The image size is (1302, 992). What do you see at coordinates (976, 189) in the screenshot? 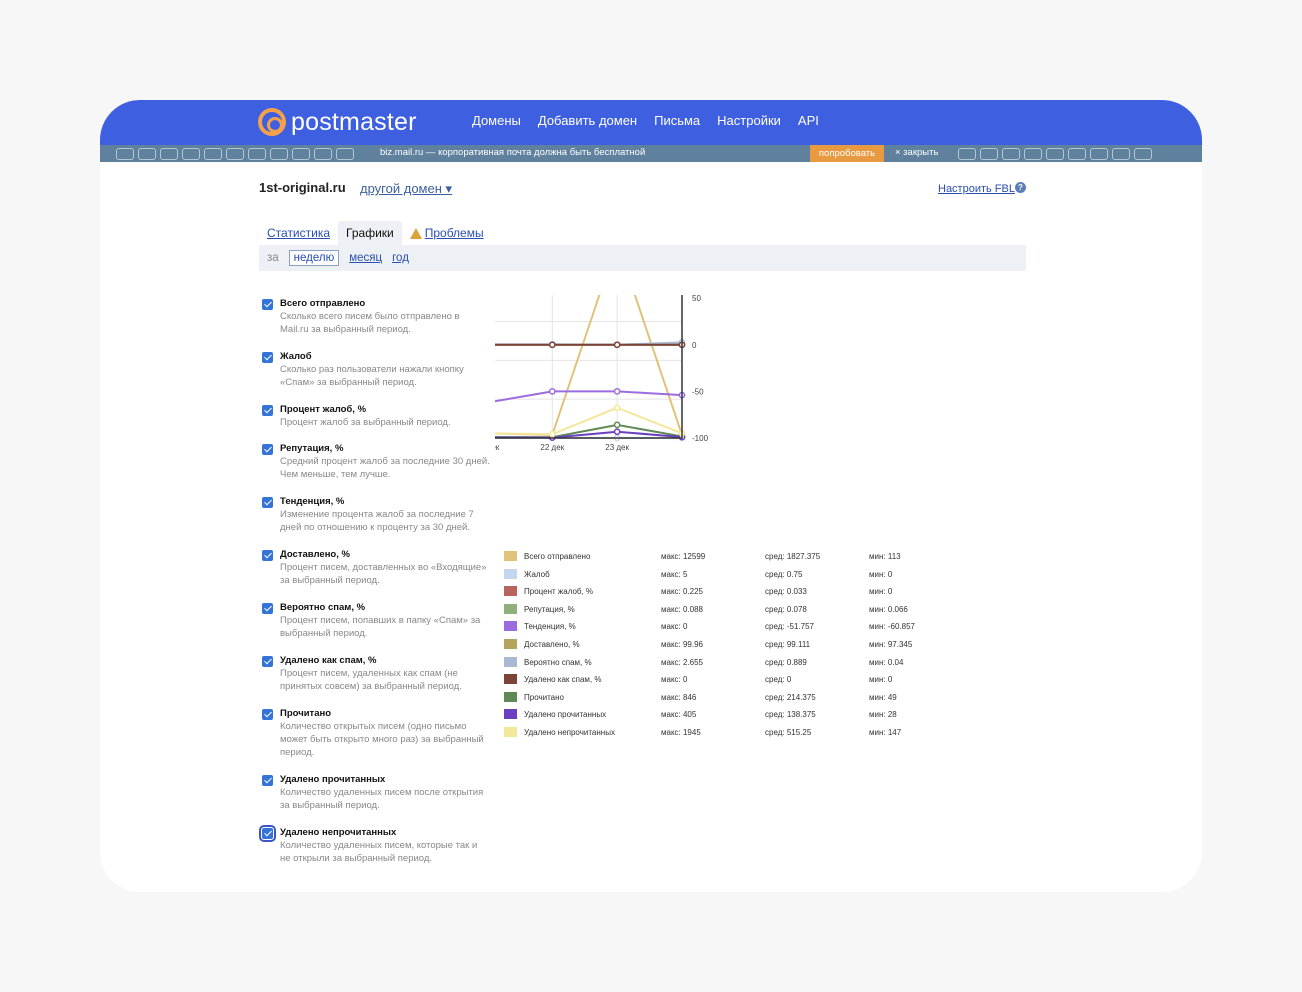
I see `configure-fbl-link: Настроить FBL` at bounding box center [976, 189].